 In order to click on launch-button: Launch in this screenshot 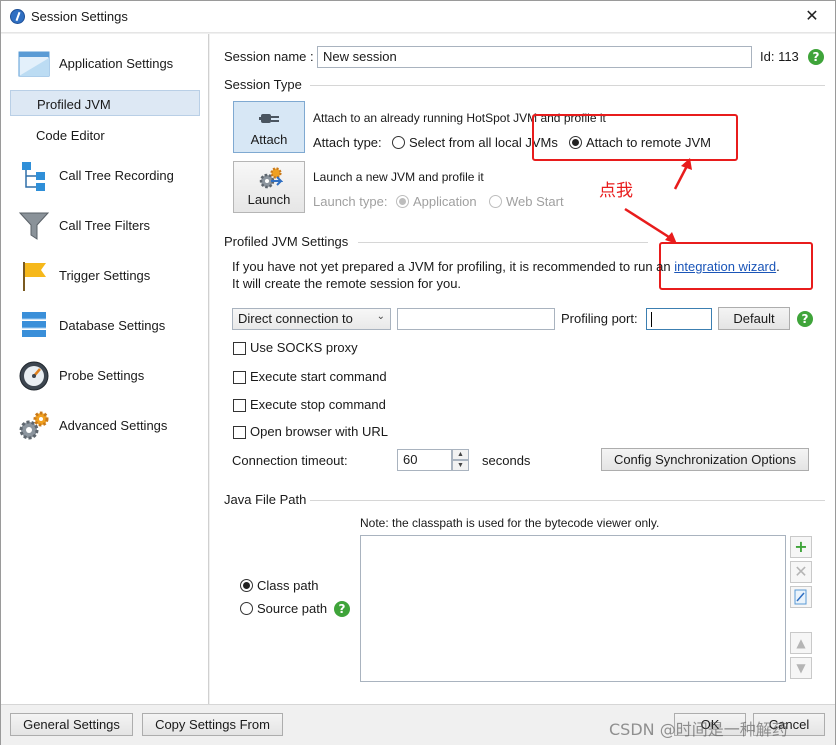, I will do `click(269, 187)`.